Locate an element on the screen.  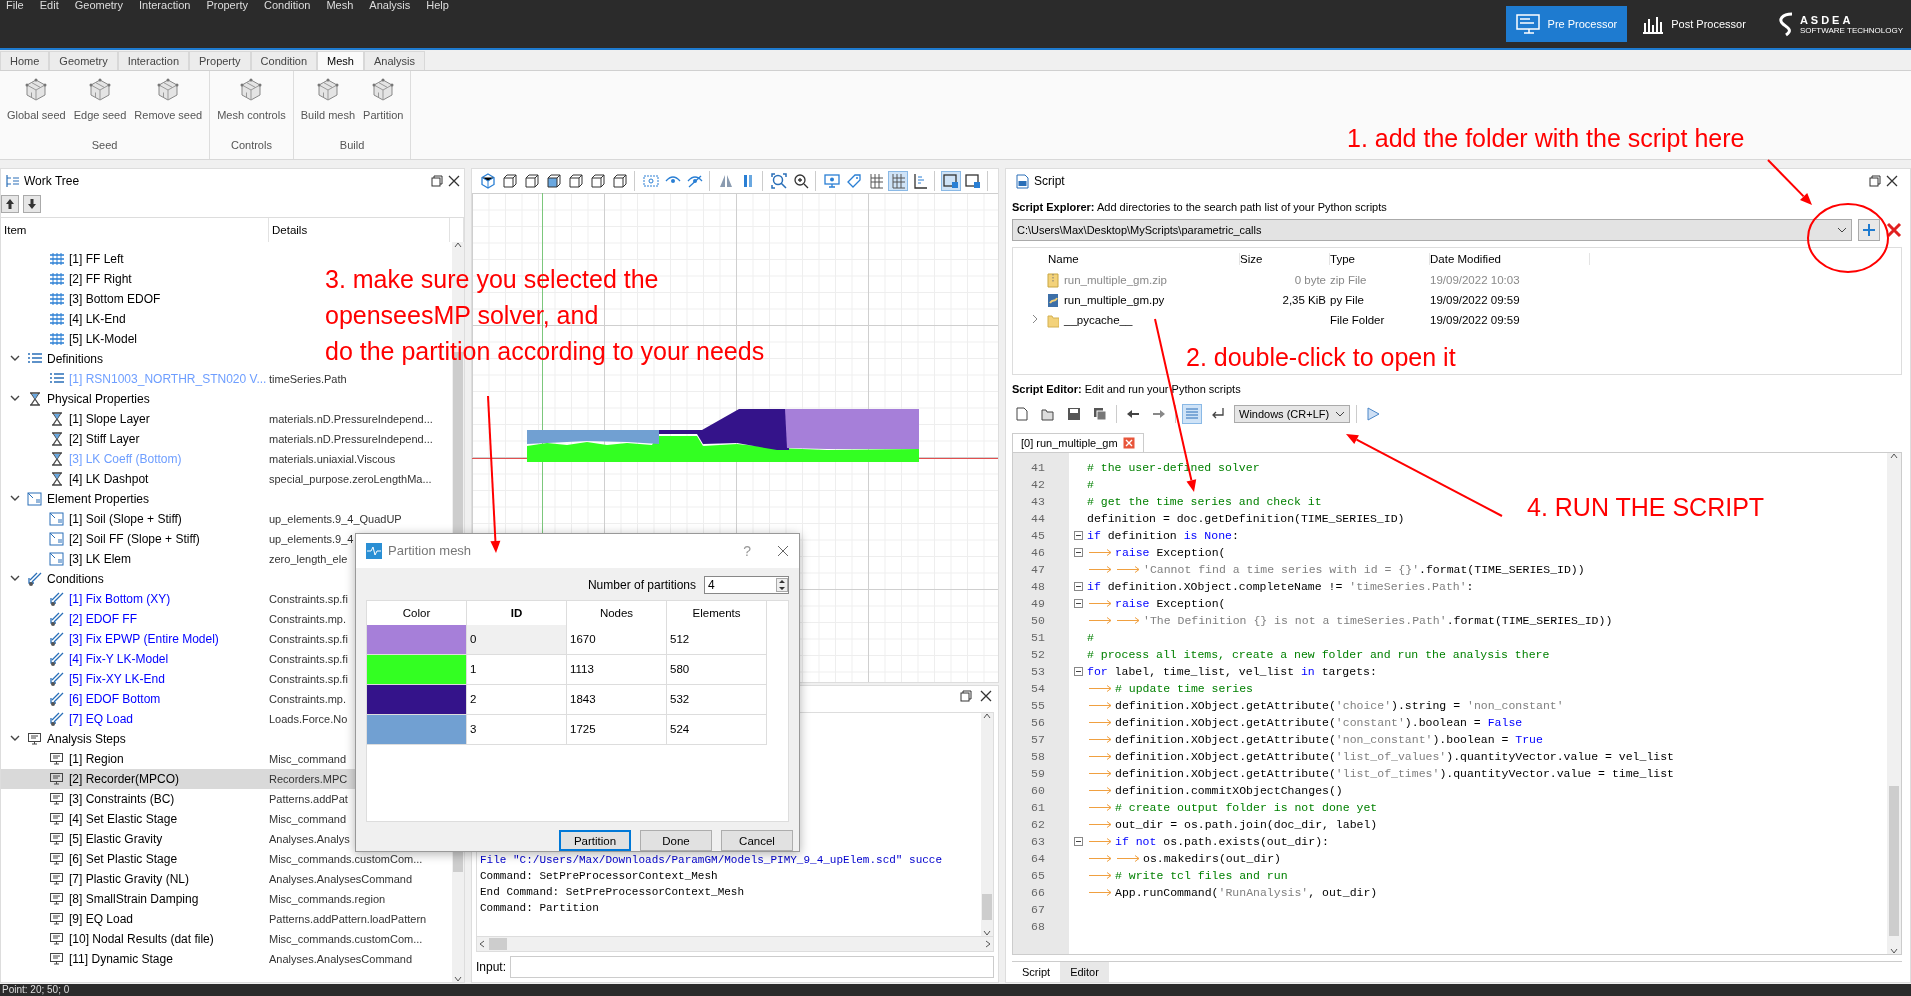
line-number: 58 is located at coordinates (1038, 757).